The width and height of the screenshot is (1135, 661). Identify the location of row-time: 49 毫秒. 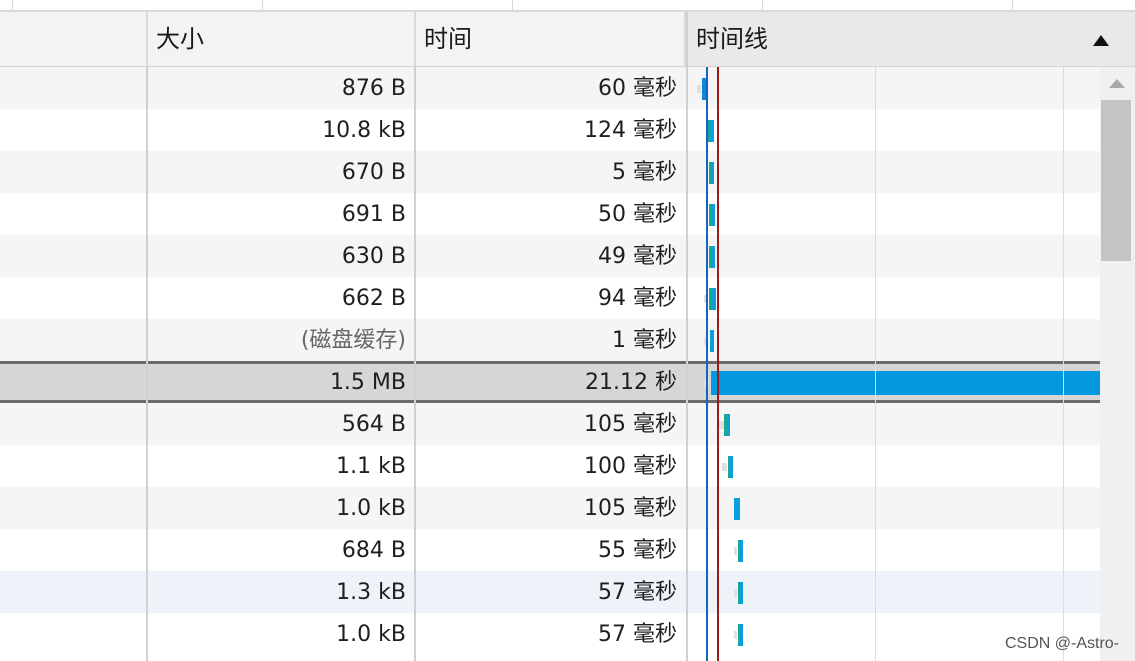
(637, 256).